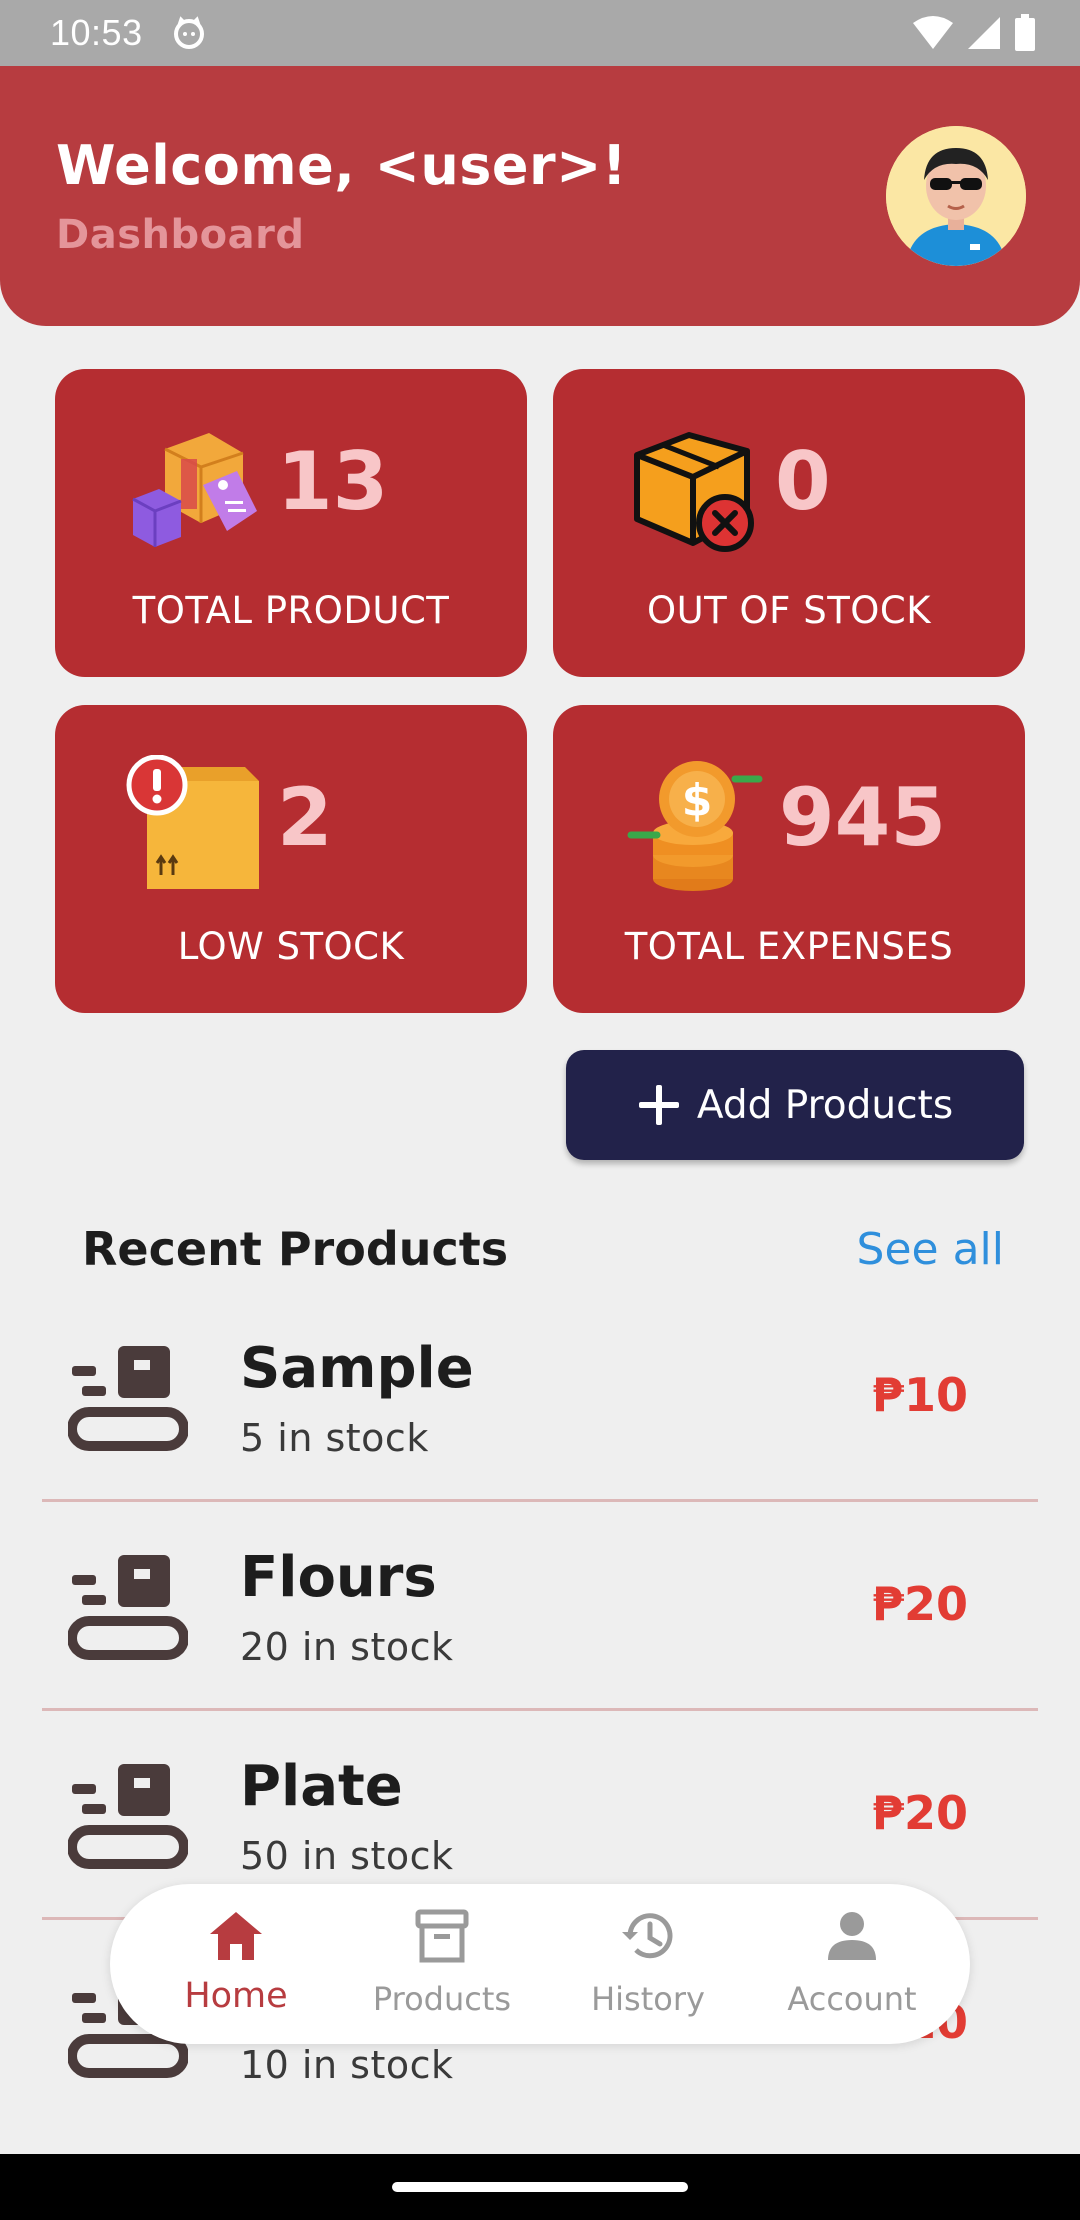 The width and height of the screenshot is (1080, 2220). I want to click on out-of-stock-value: 0, so click(803, 481).